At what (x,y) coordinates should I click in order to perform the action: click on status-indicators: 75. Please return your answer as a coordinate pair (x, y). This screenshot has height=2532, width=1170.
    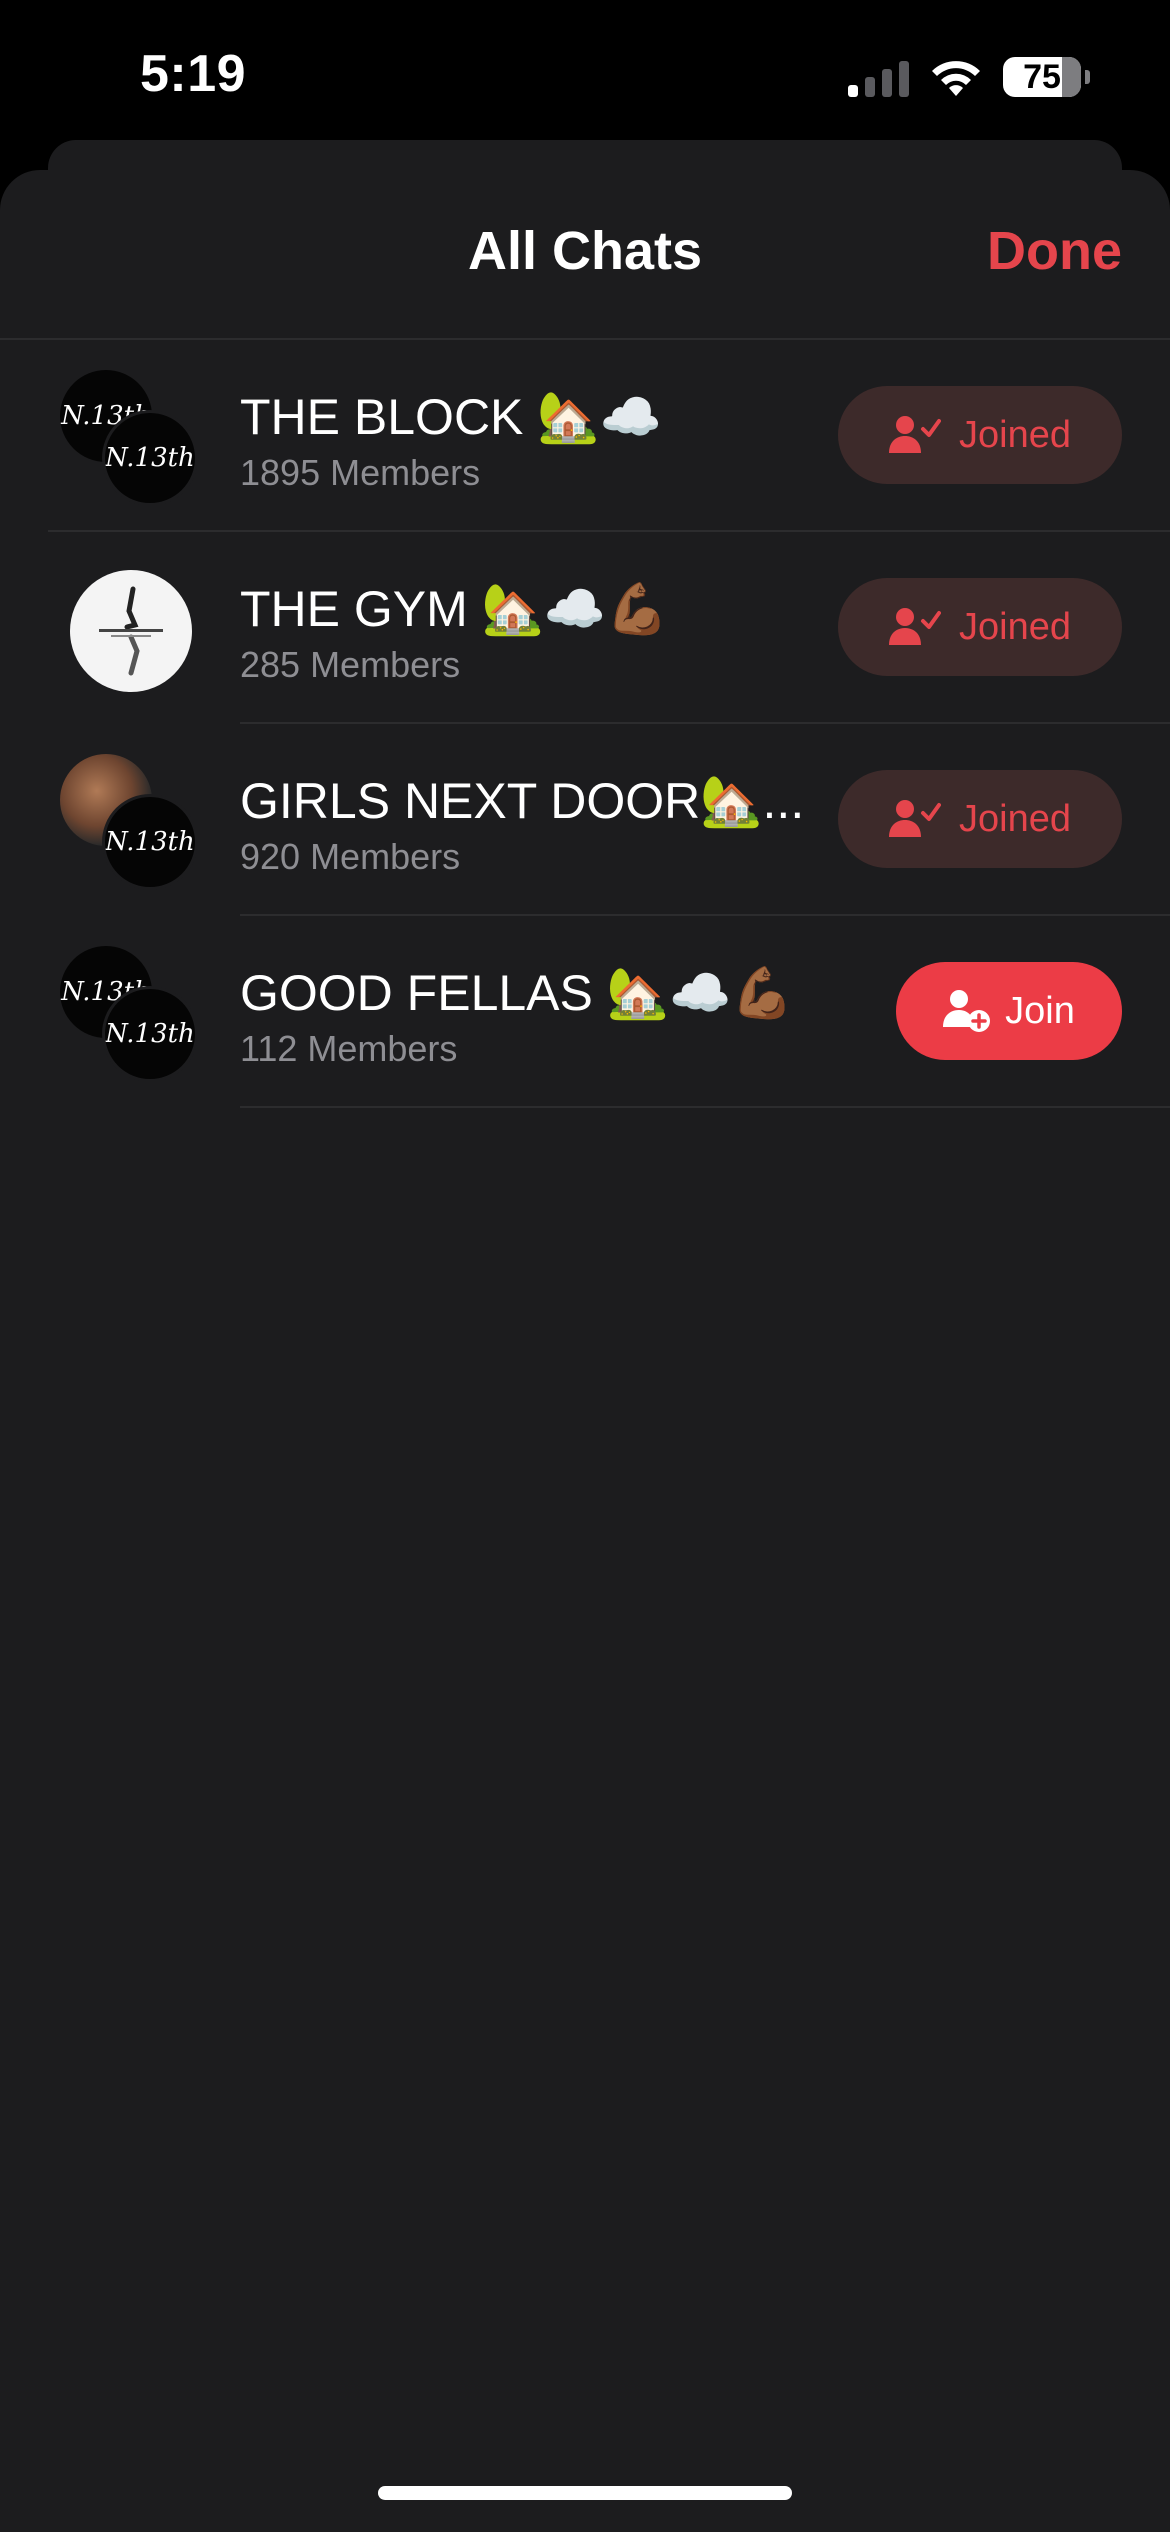
    Looking at the image, I should click on (969, 77).